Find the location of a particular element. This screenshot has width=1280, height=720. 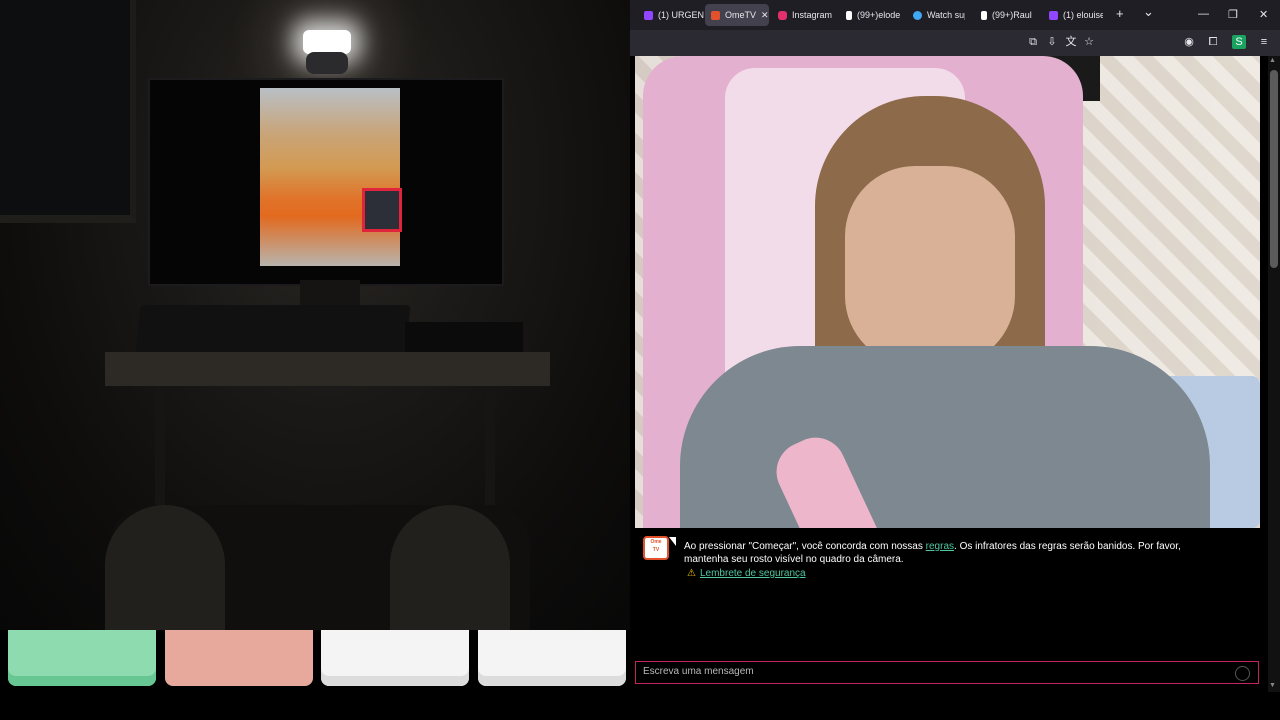

control-buttons is located at coordinates (315, 660).